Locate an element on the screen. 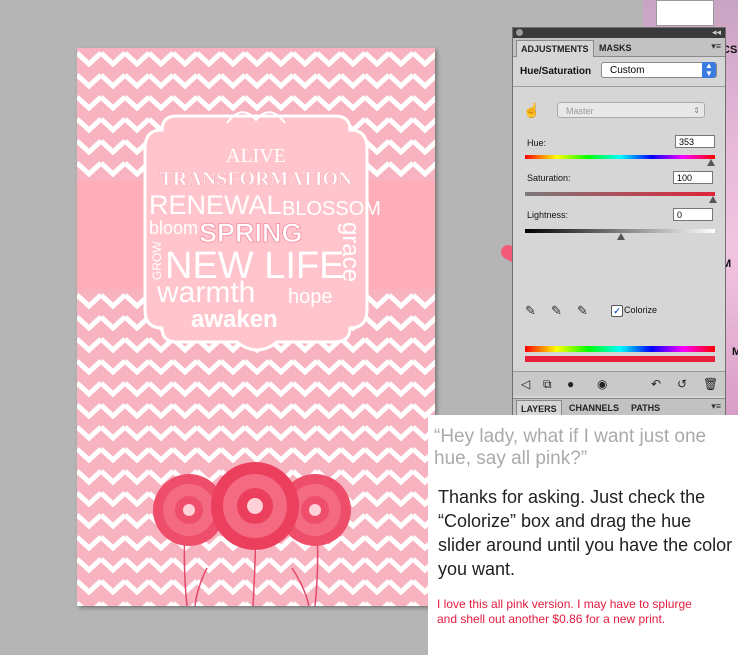 The width and height of the screenshot is (738, 655). word-blossom: BLOSSOM is located at coordinates (331, 209).